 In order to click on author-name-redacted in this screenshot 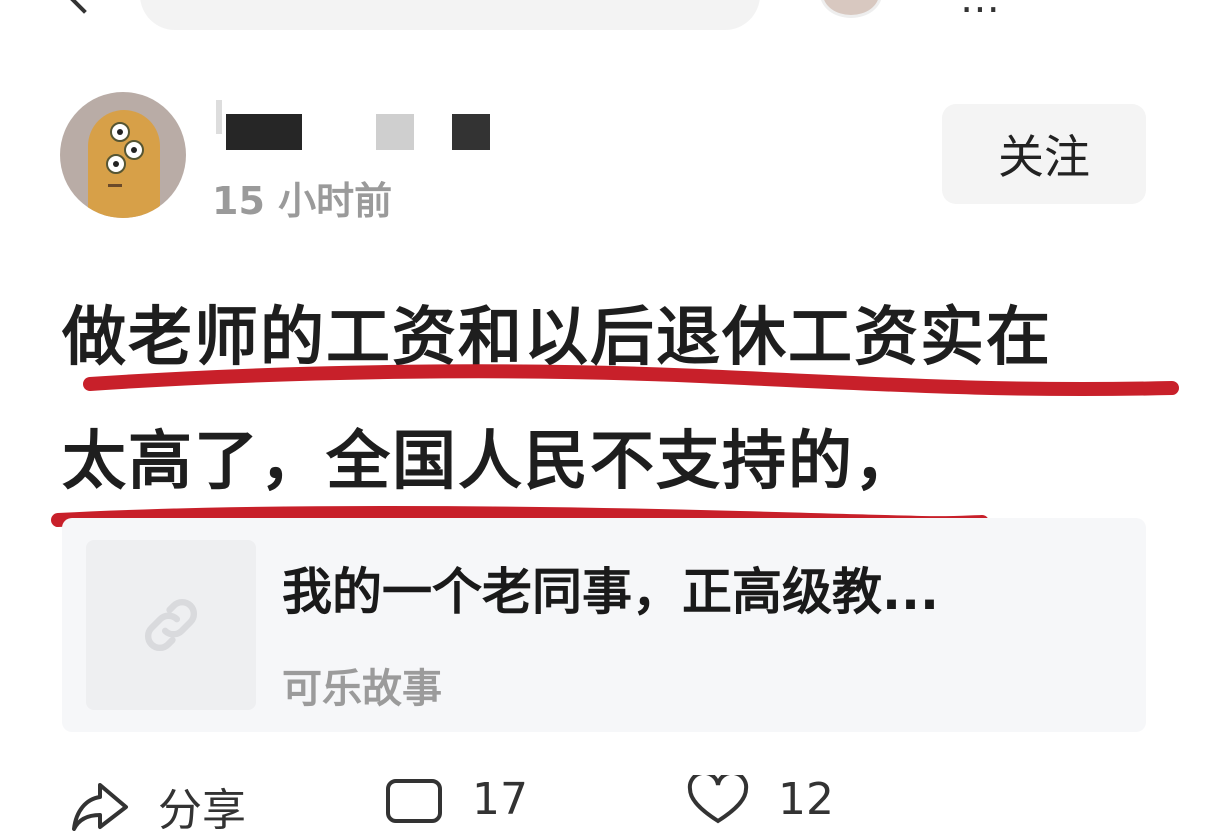, I will do `click(362, 125)`.